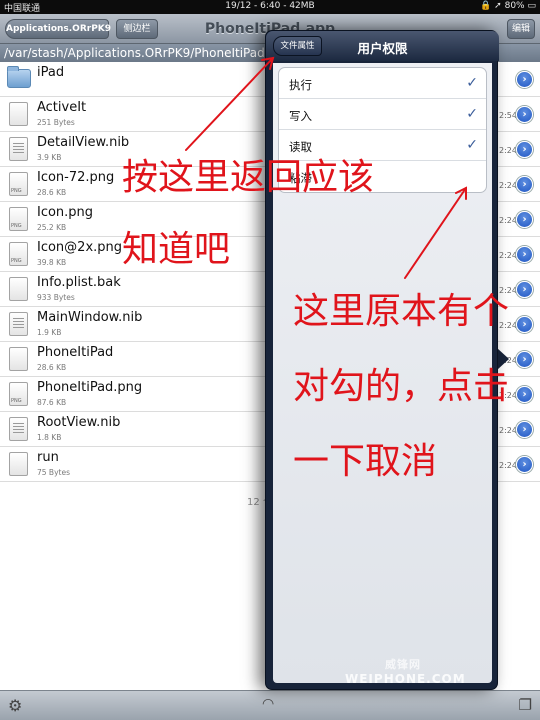  What do you see at coordinates (56, 122) in the screenshot?
I see `file-size: 251 Bytes` at bounding box center [56, 122].